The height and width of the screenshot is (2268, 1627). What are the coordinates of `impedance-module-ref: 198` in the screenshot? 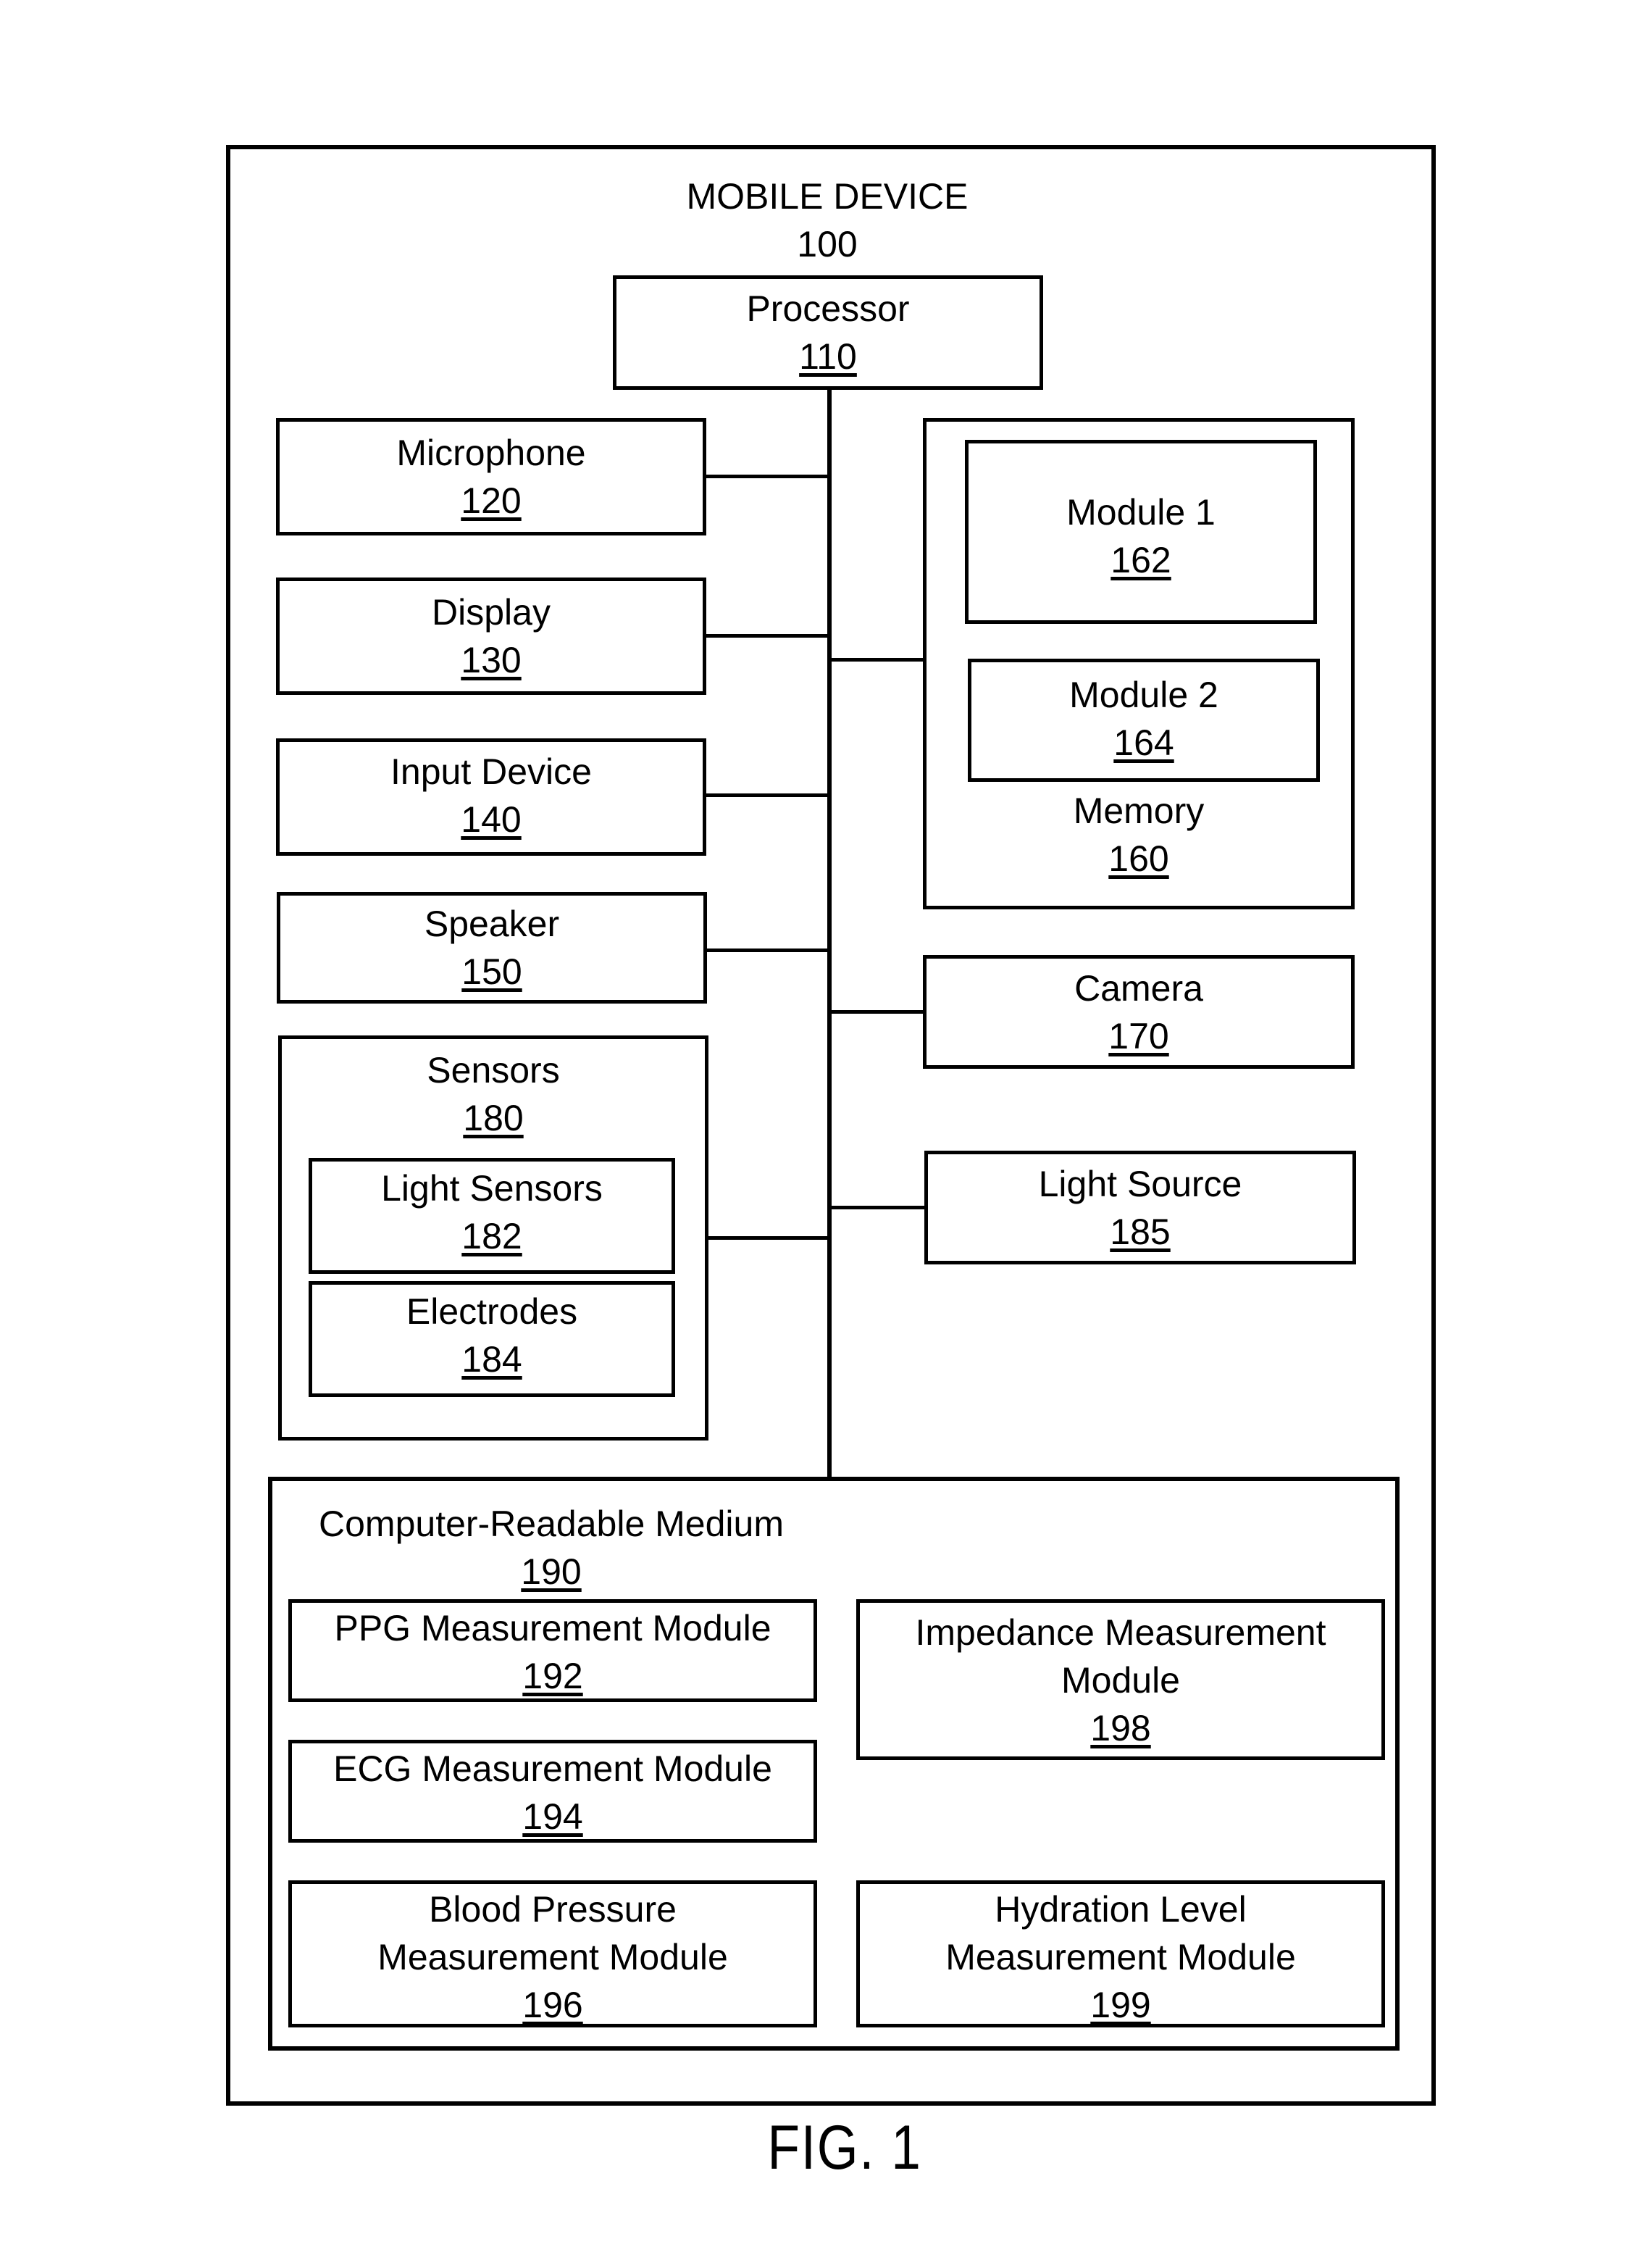 It's located at (1120, 1728).